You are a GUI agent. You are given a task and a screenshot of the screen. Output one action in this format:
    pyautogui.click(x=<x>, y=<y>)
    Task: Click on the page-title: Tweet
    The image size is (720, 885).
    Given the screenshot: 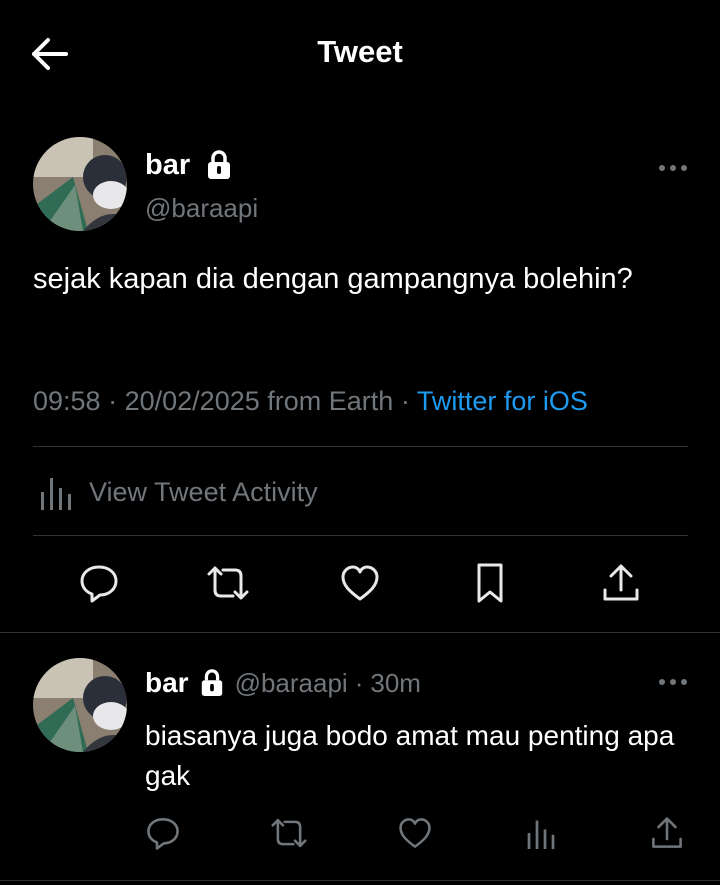 What is the action you would take?
    pyautogui.click(x=360, y=51)
    